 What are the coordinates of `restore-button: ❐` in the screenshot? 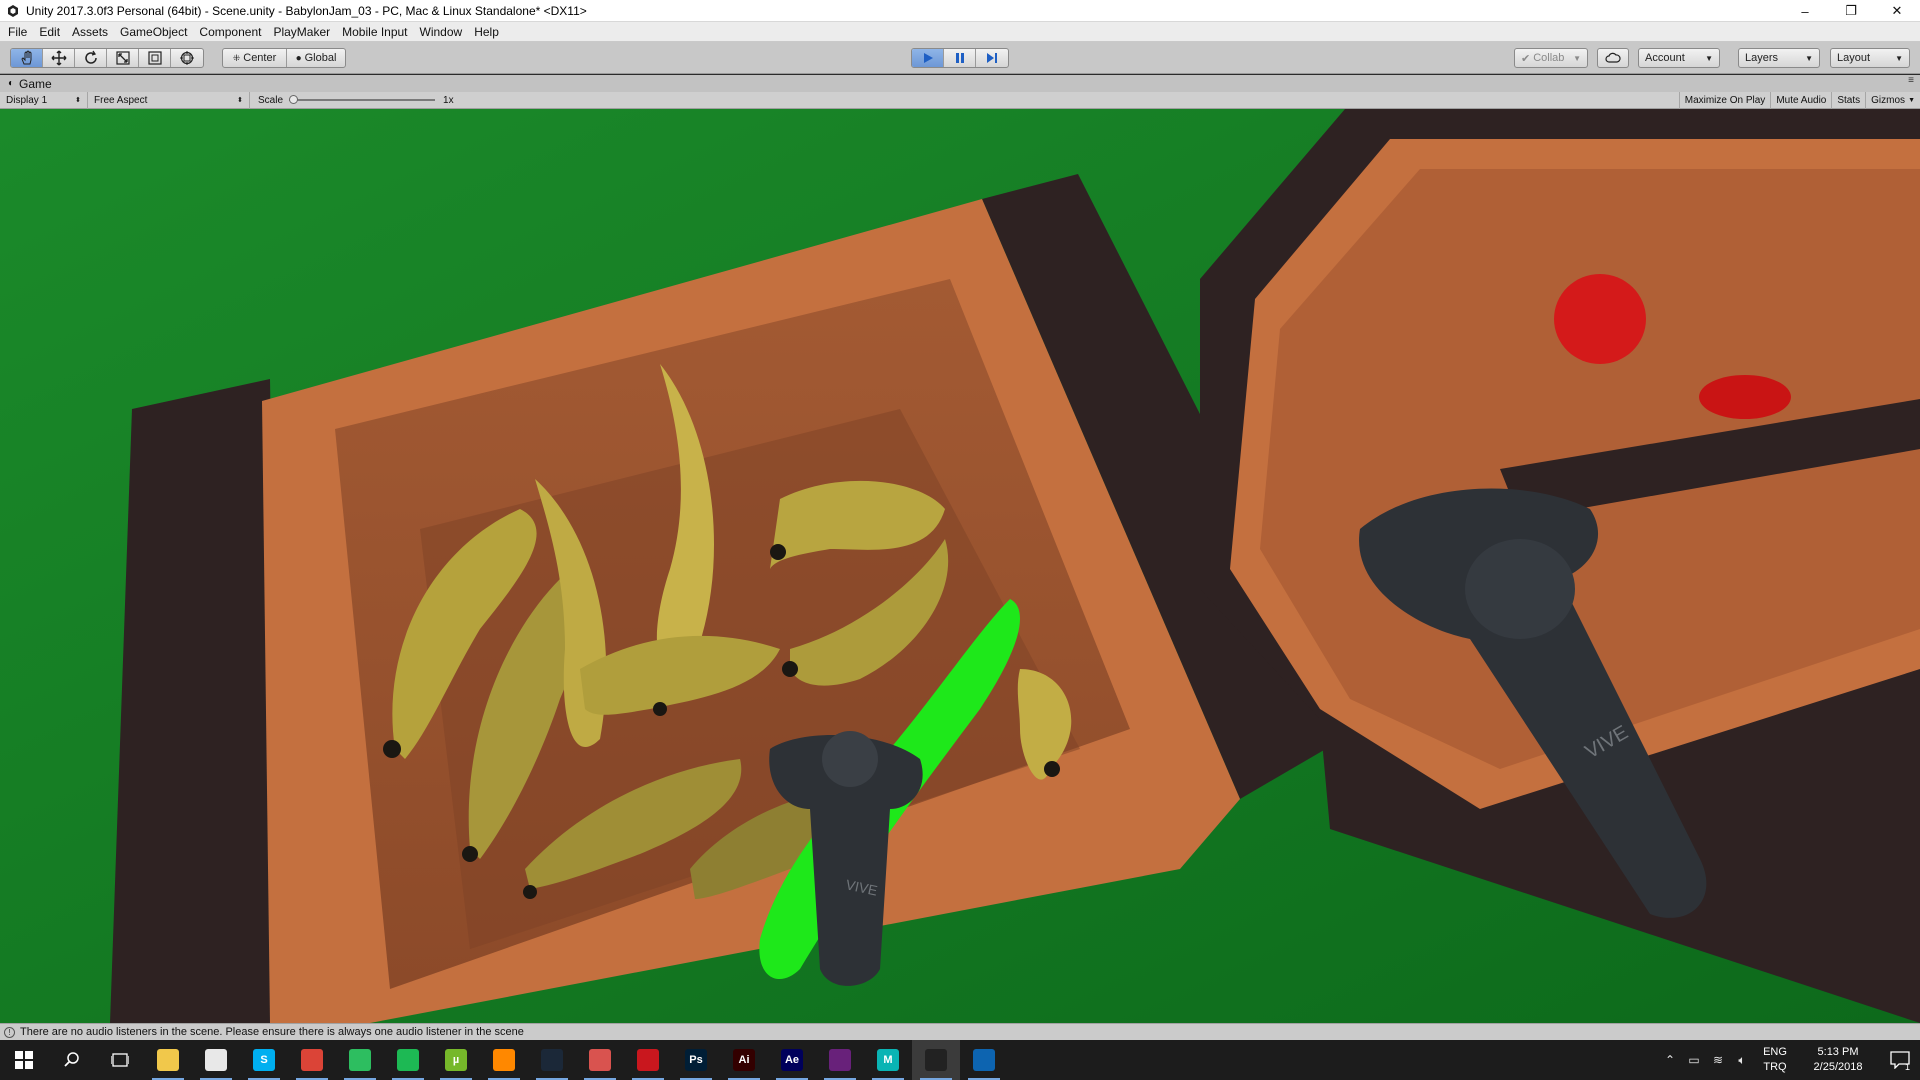 It's located at (1851, 11).